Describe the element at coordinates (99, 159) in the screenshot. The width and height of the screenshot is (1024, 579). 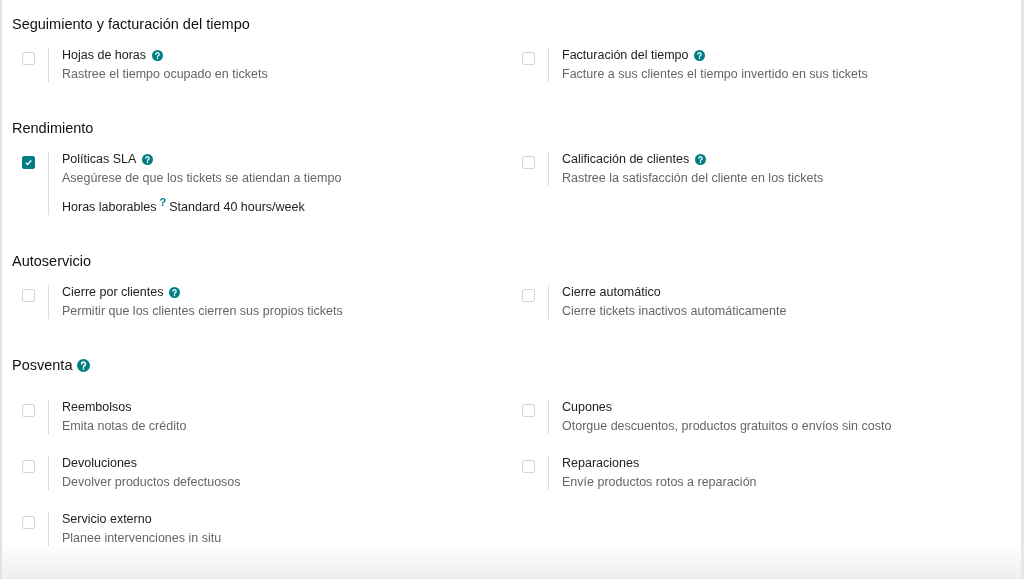
I see `setting-title: Políticas SLA` at that location.